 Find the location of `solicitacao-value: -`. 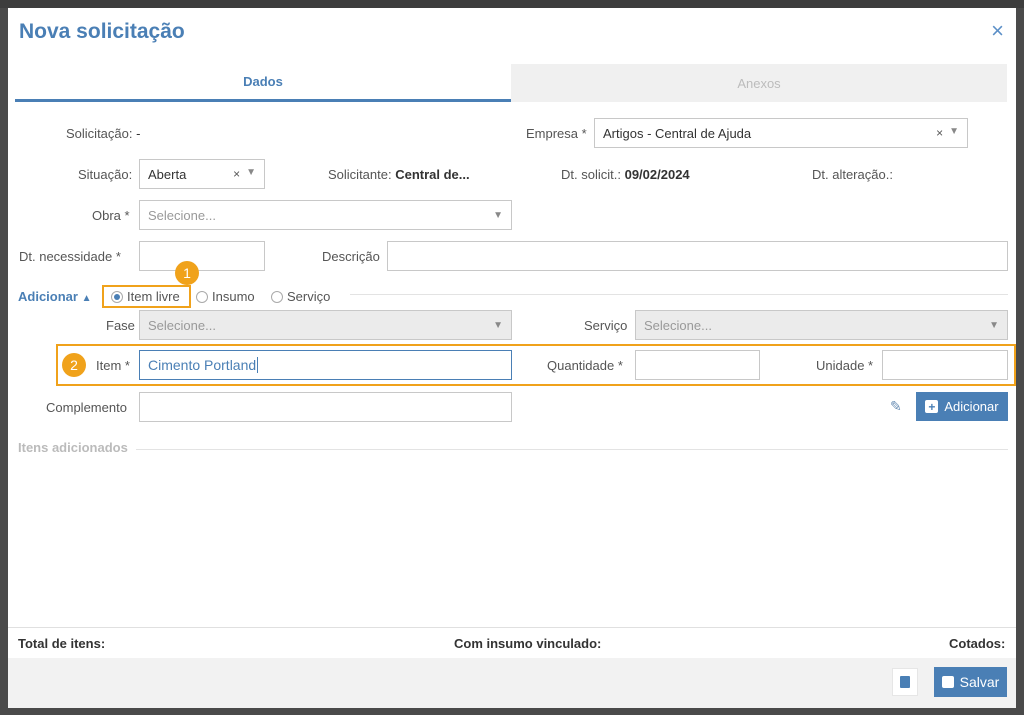

solicitacao-value: - is located at coordinates (138, 133).